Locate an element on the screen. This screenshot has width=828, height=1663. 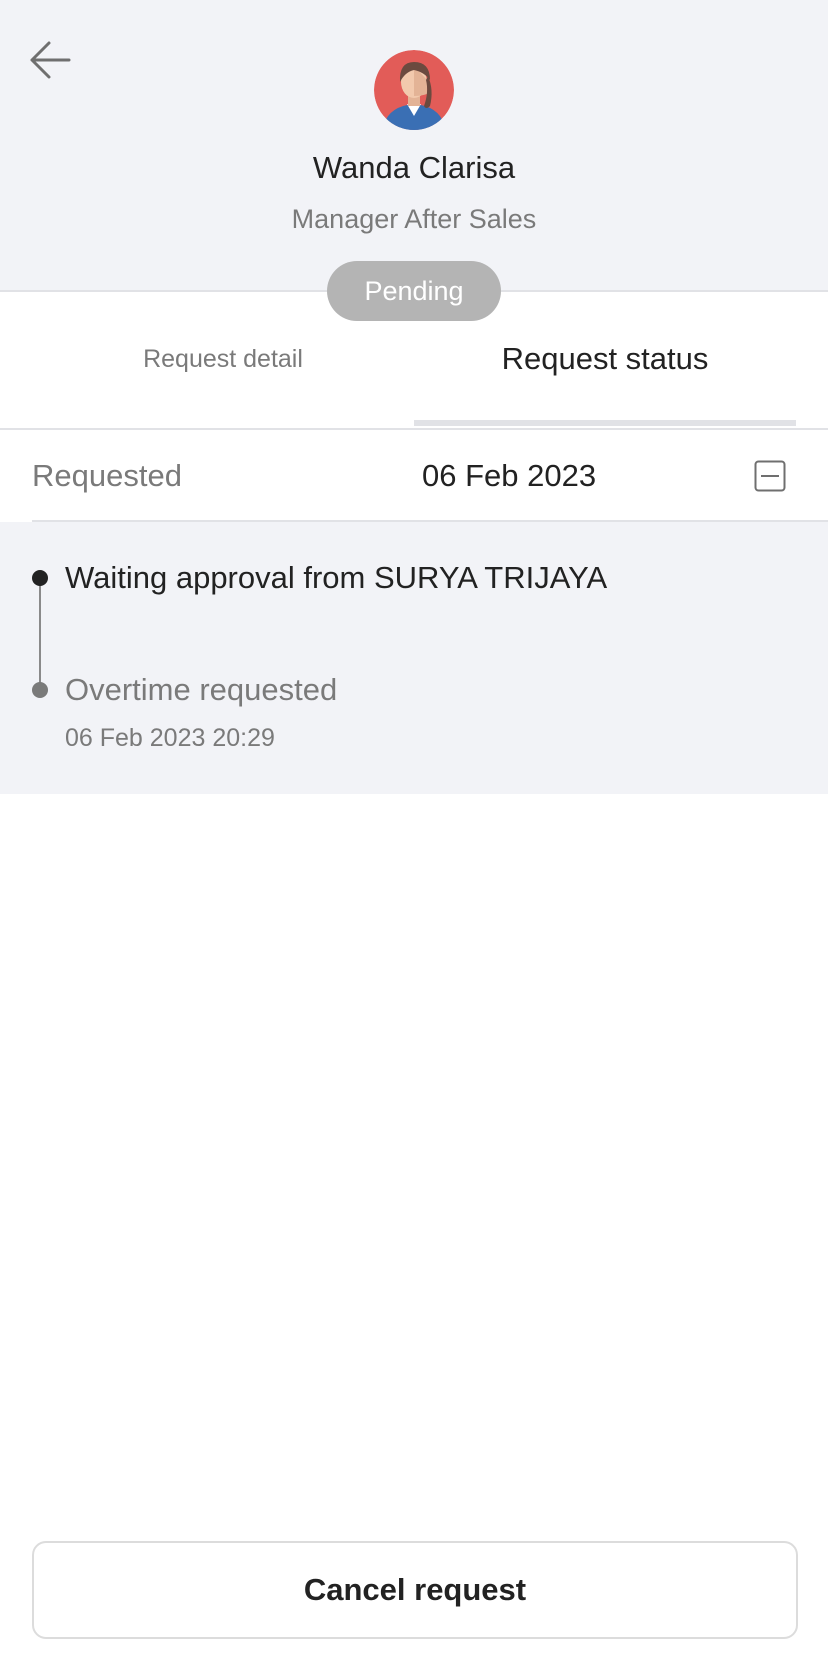
female-avatar-icon is located at coordinates (414, 90).